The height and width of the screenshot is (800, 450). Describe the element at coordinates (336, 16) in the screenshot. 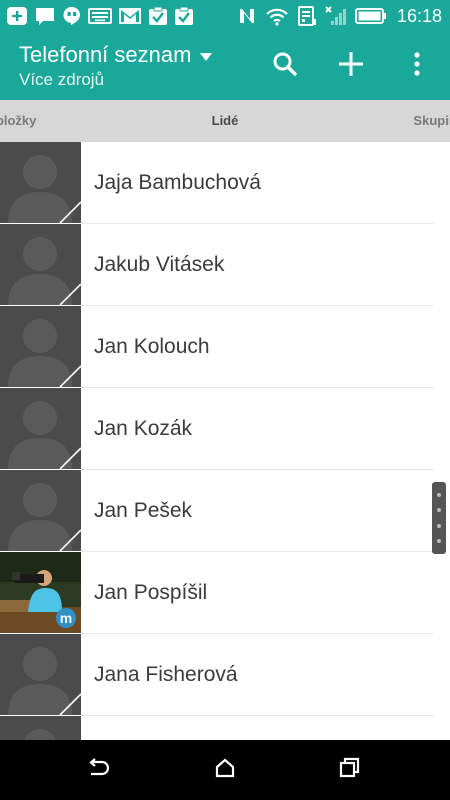

I see `no-signal-icon` at that location.